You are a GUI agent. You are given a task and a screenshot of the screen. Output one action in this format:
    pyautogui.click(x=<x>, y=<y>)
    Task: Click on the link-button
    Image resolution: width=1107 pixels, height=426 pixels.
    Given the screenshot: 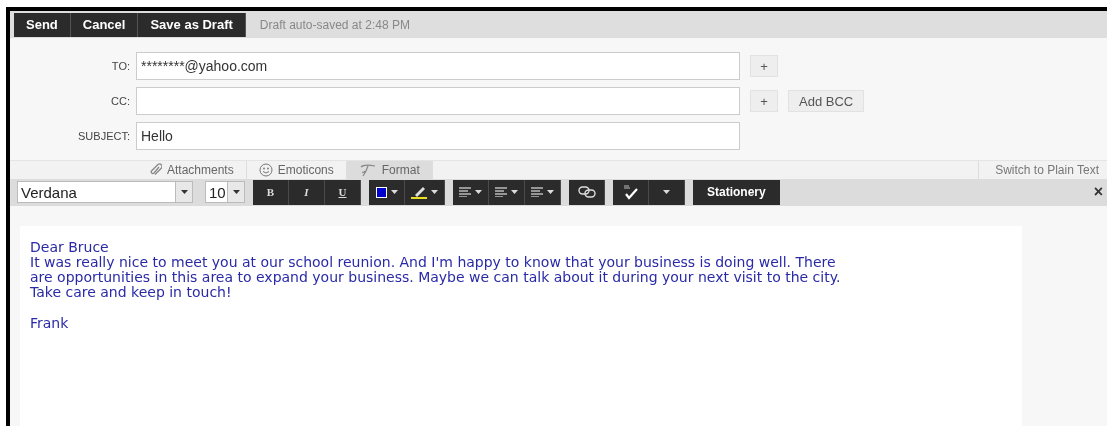 What is the action you would take?
    pyautogui.click(x=587, y=192)
    